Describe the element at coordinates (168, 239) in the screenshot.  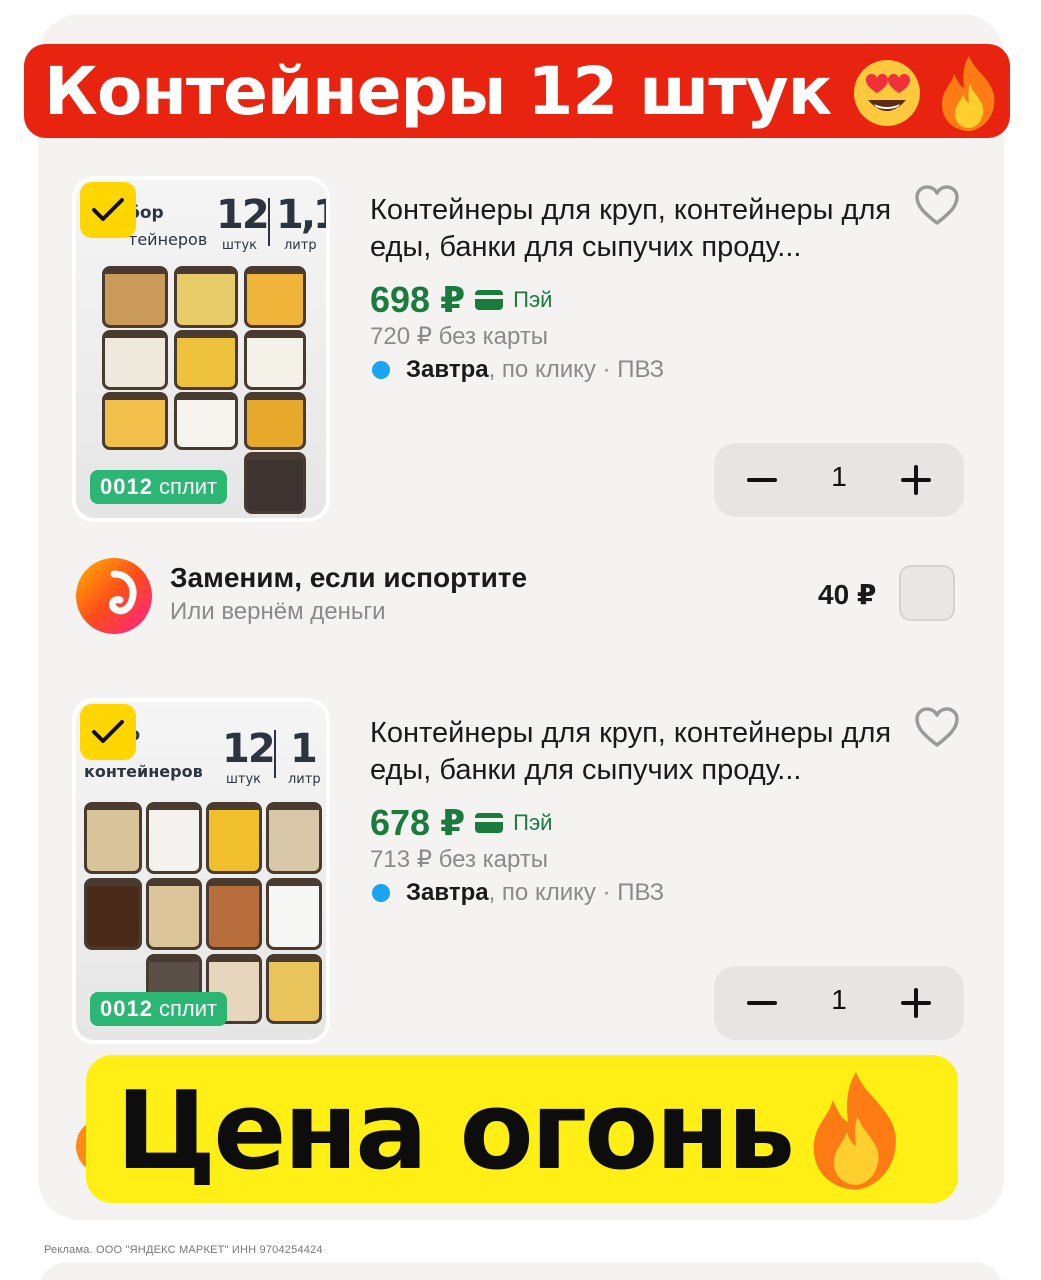
I see `image-header-subtitle: тейнеров` at that location.